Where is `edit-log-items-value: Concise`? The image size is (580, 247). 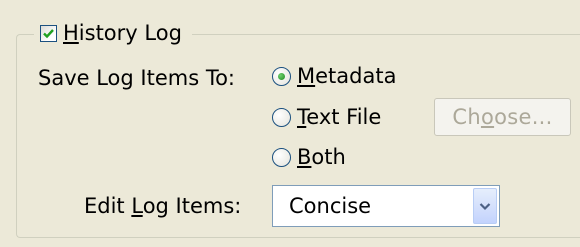 edit-log-items-value: Concise is located at coordinates (330, 206).